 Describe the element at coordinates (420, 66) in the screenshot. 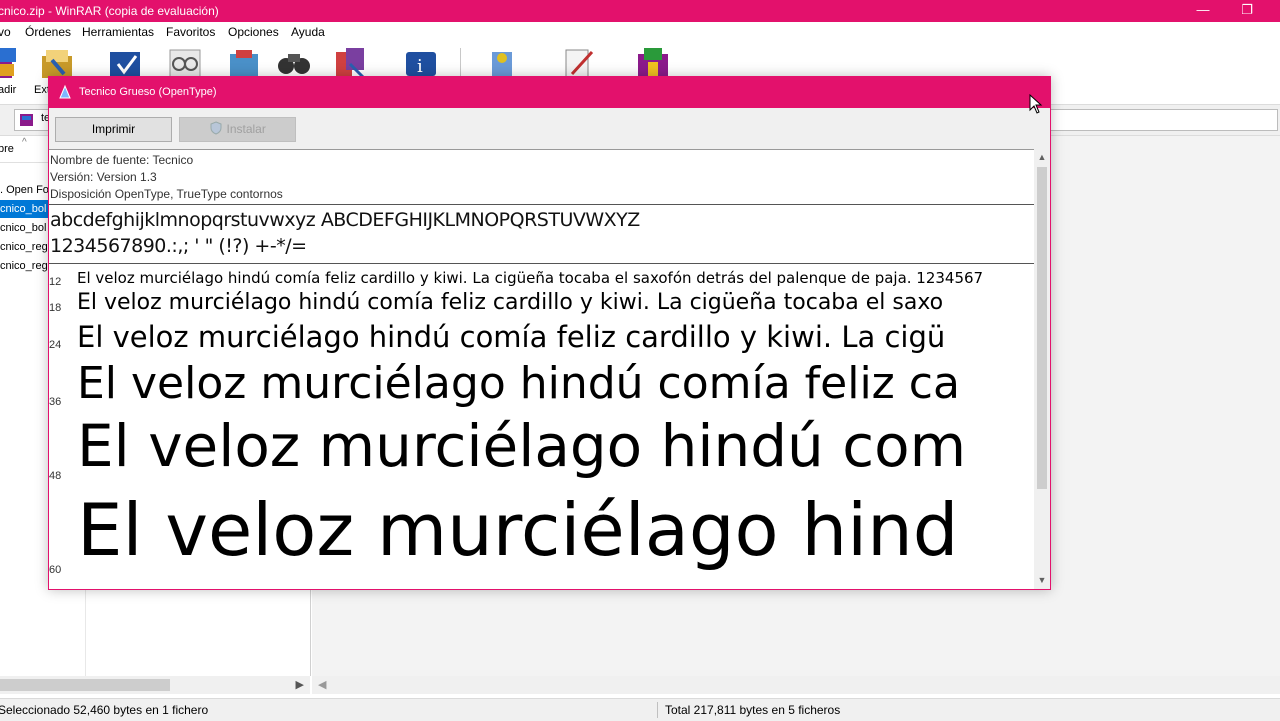

I see `svg-text: i` at that location.